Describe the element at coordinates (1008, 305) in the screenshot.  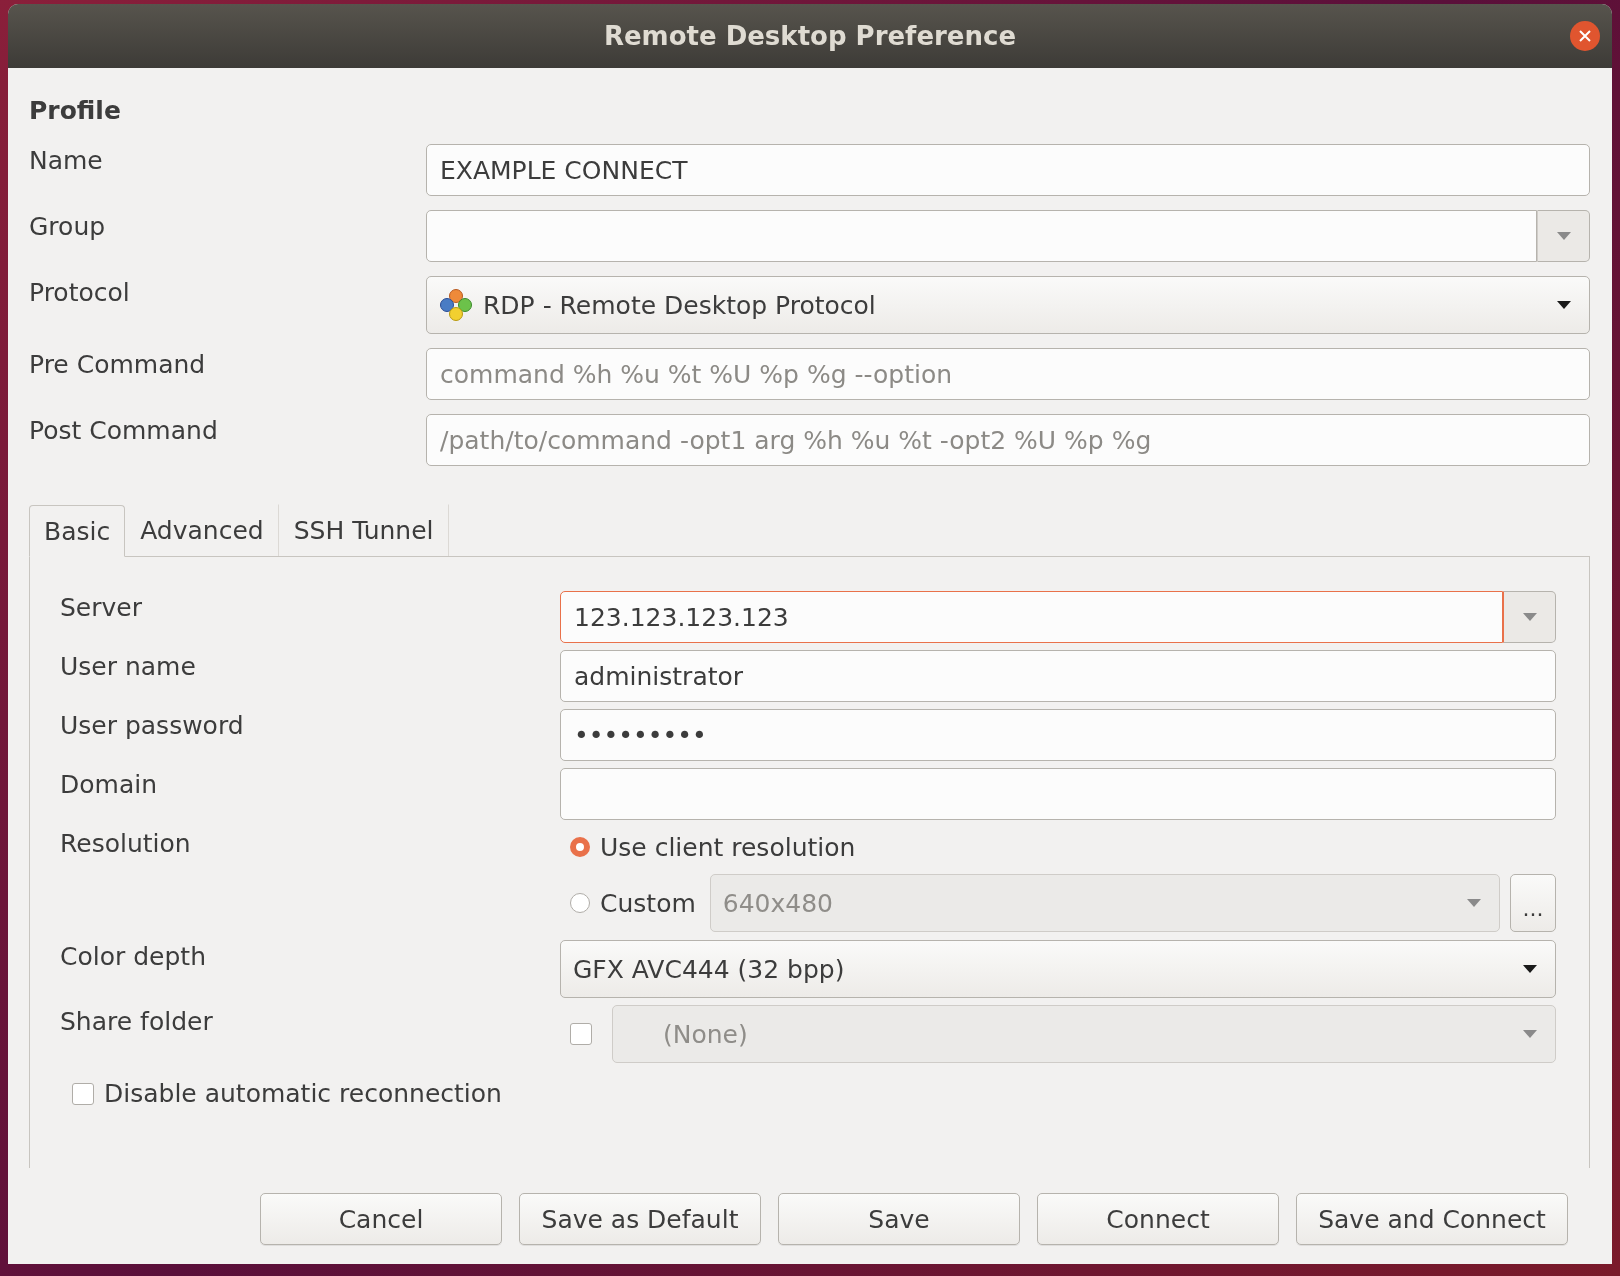
I see `dropdown: RDP - Remote Desktop Protocol` at that location.